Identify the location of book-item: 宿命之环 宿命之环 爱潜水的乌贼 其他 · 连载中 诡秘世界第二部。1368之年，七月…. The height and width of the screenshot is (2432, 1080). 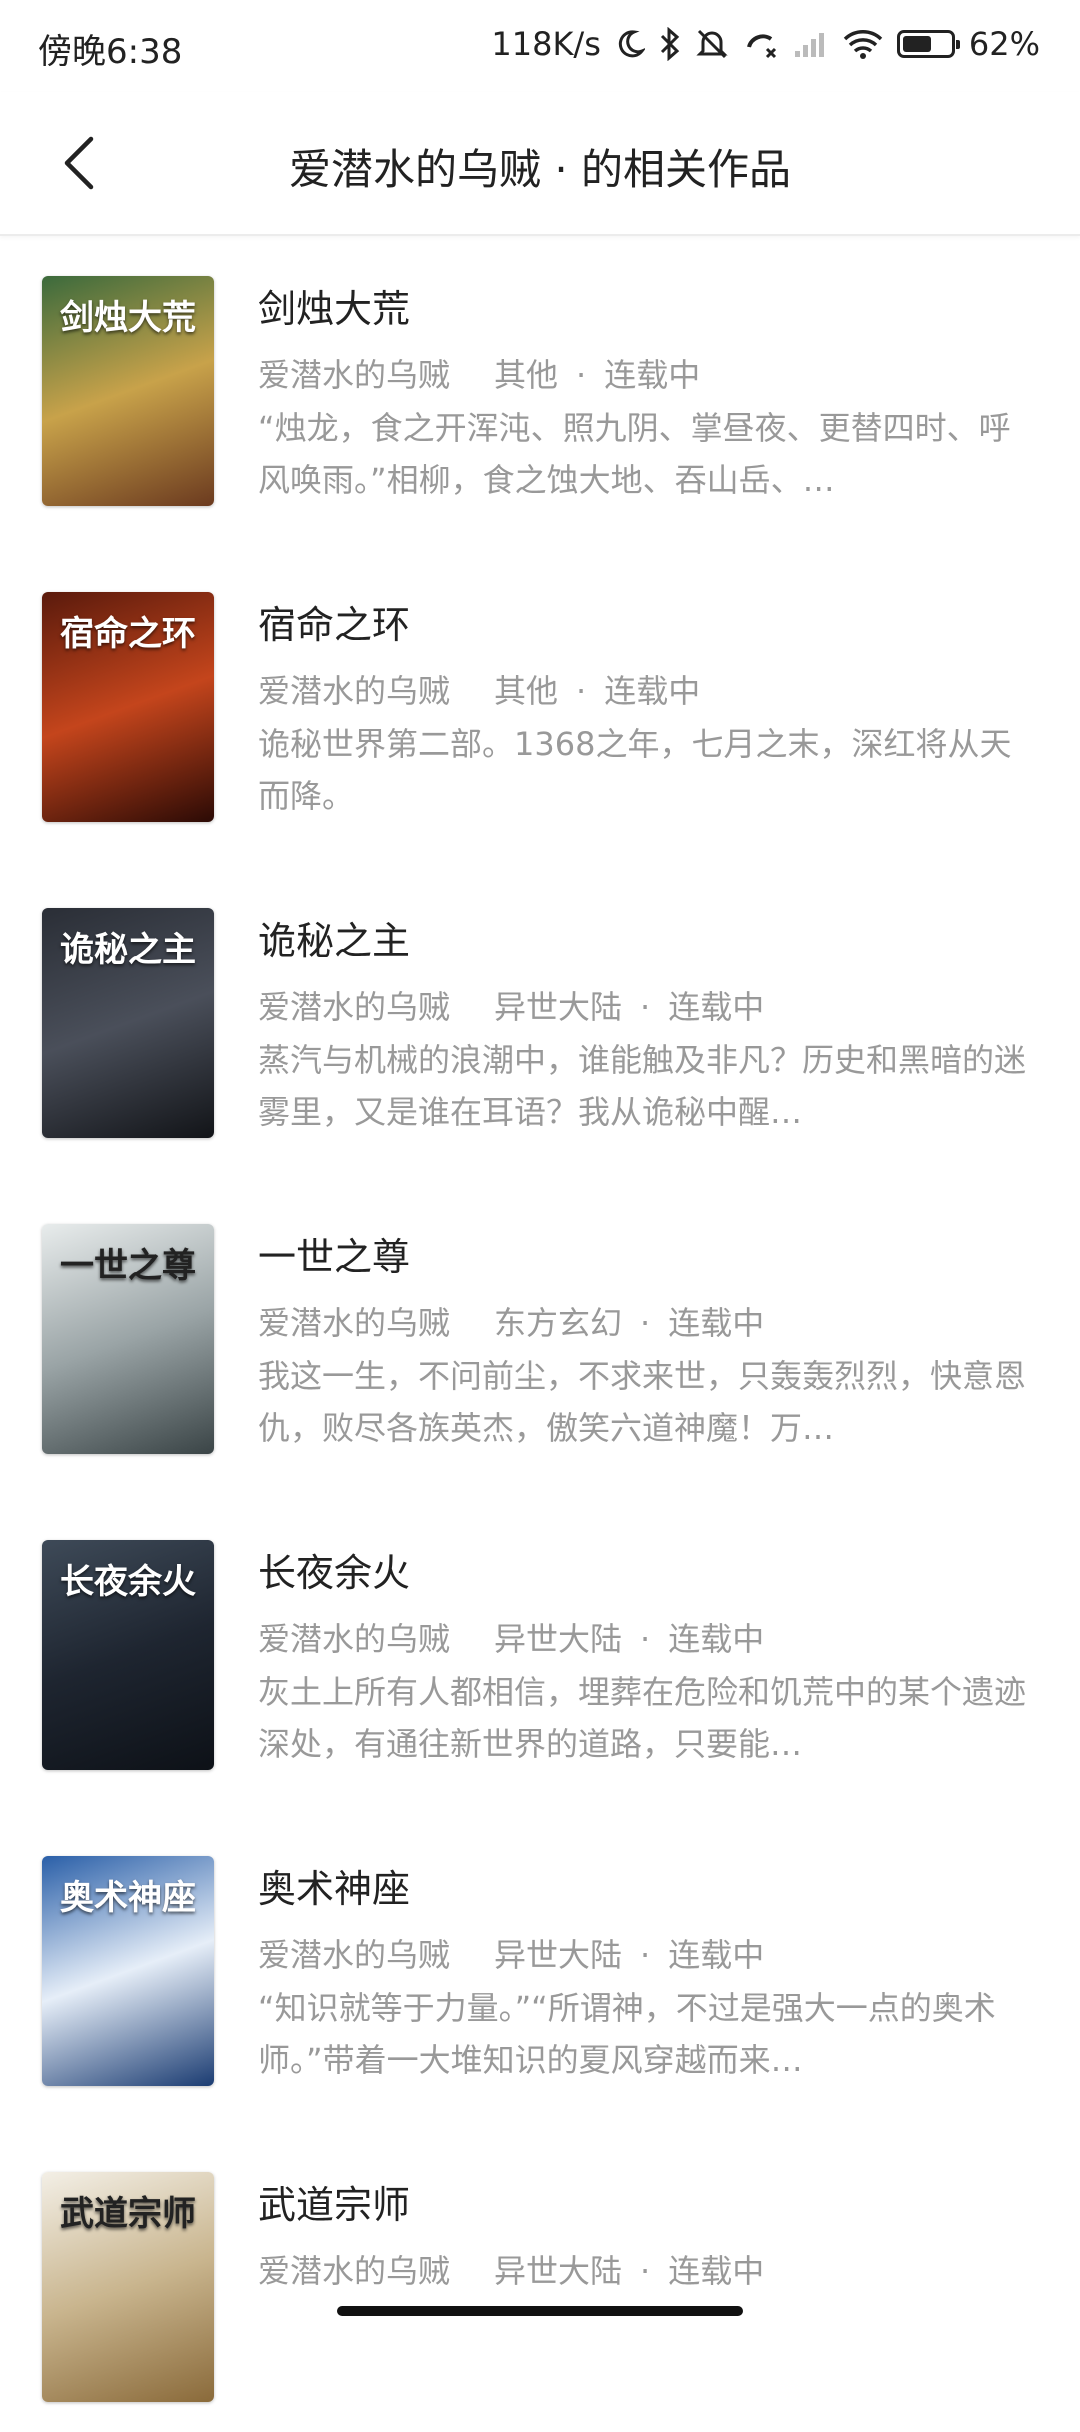
(540, 702).